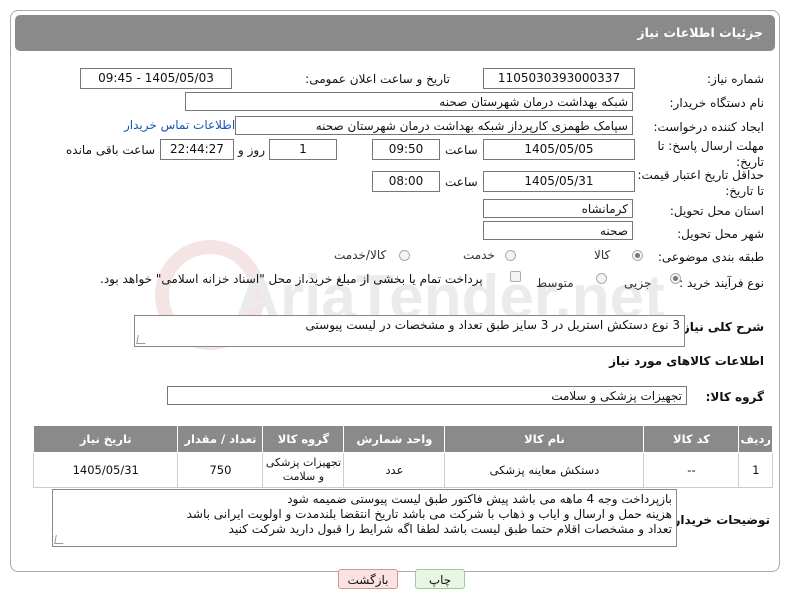 The width and height of the screenshot is (788, 606). I want to click on category-option-service: خدمت, so click(479, 255).